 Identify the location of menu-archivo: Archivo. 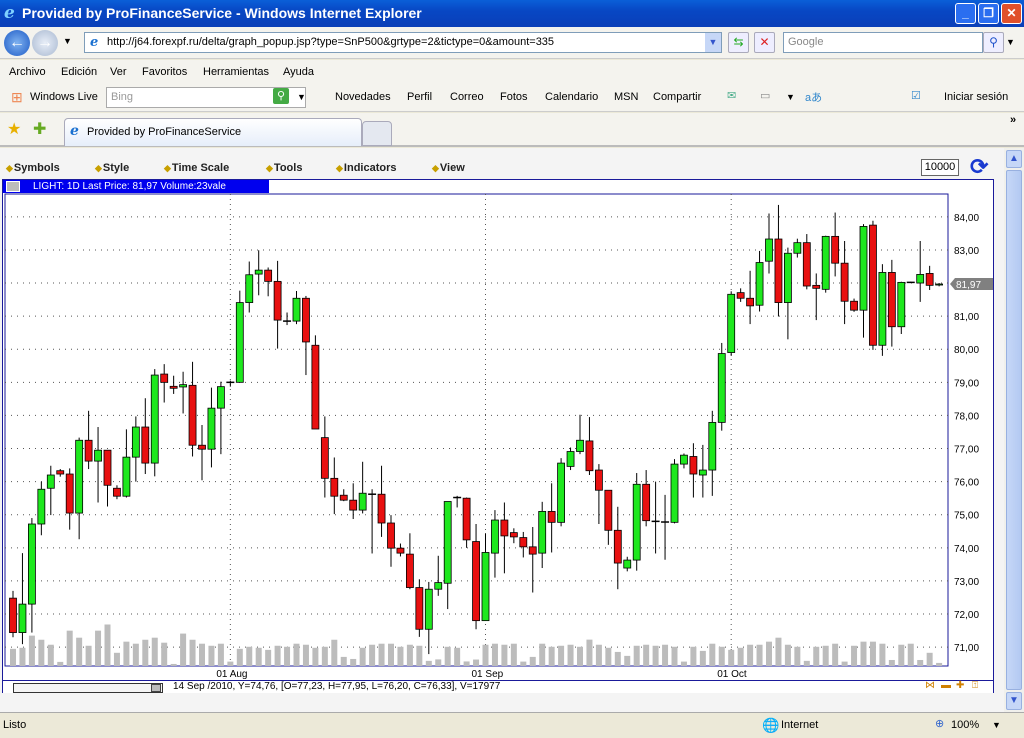
(27, 72).